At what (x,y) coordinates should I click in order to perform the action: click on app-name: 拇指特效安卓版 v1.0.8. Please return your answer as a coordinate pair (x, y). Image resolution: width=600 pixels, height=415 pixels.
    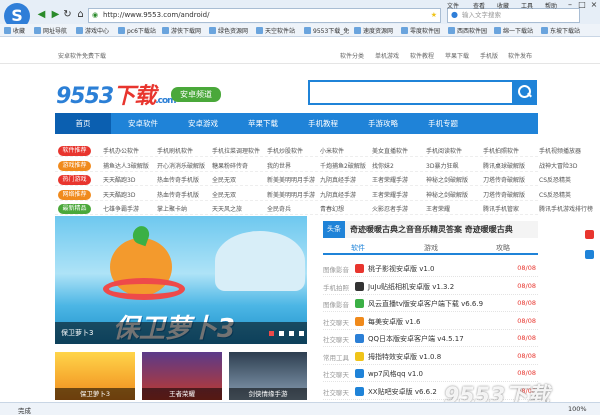
    Looking at the image, I should click on (404, 357).